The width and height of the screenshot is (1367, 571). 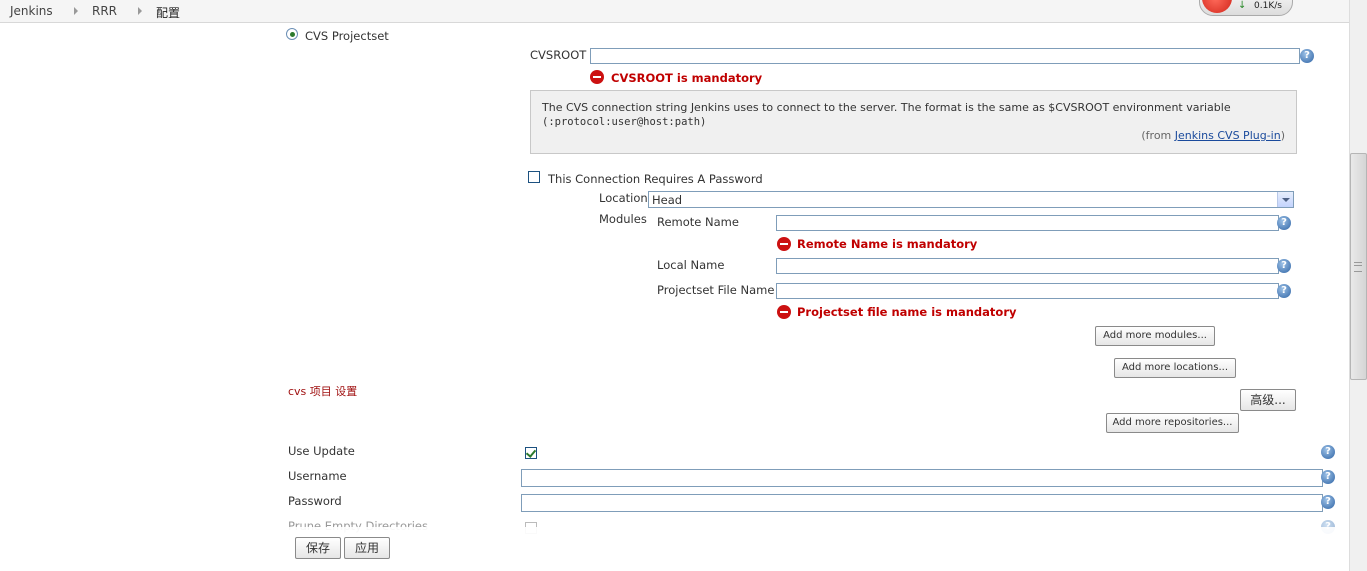 What do you see at coordinates (691, 265) in the screenshot?
I see `local-name-label: Local Name` at bounding box center [691, 265].